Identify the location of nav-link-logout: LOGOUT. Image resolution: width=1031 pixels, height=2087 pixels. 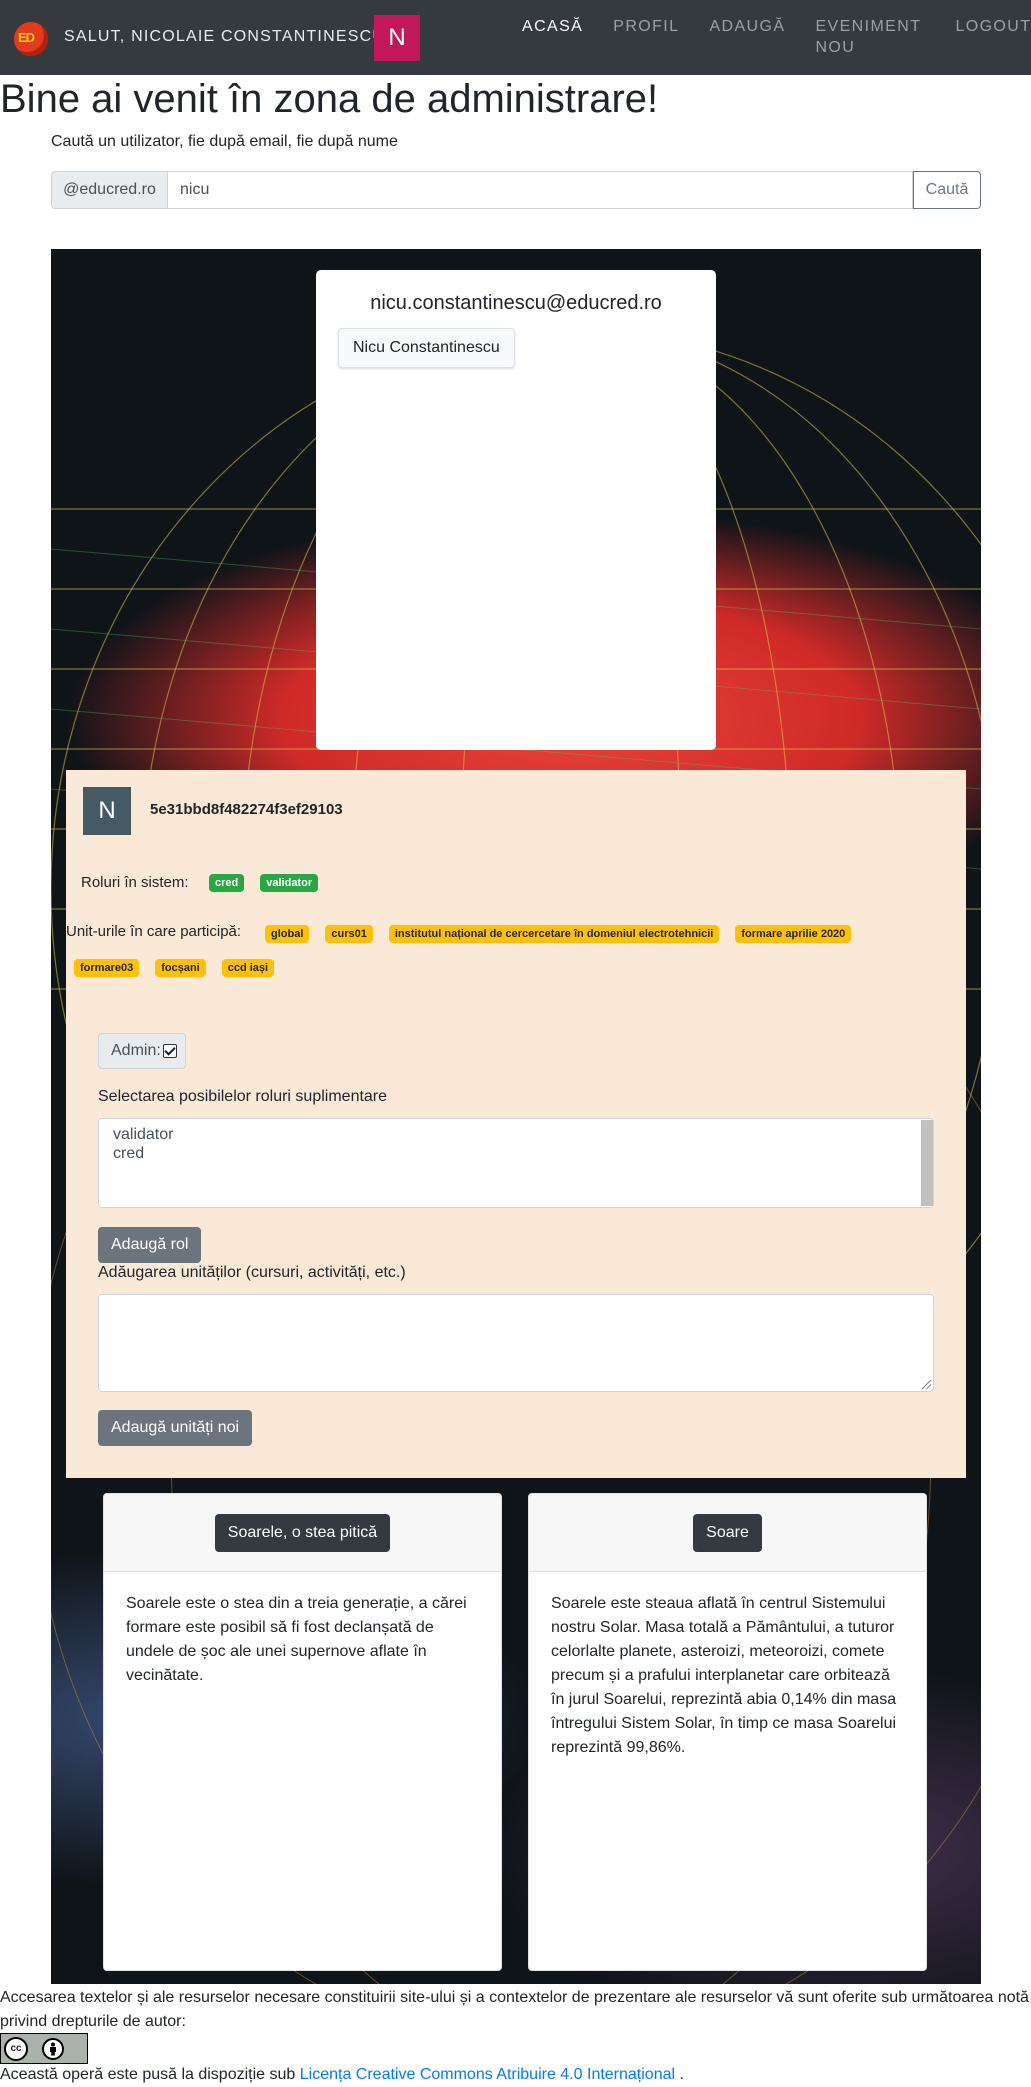
(993, 37).